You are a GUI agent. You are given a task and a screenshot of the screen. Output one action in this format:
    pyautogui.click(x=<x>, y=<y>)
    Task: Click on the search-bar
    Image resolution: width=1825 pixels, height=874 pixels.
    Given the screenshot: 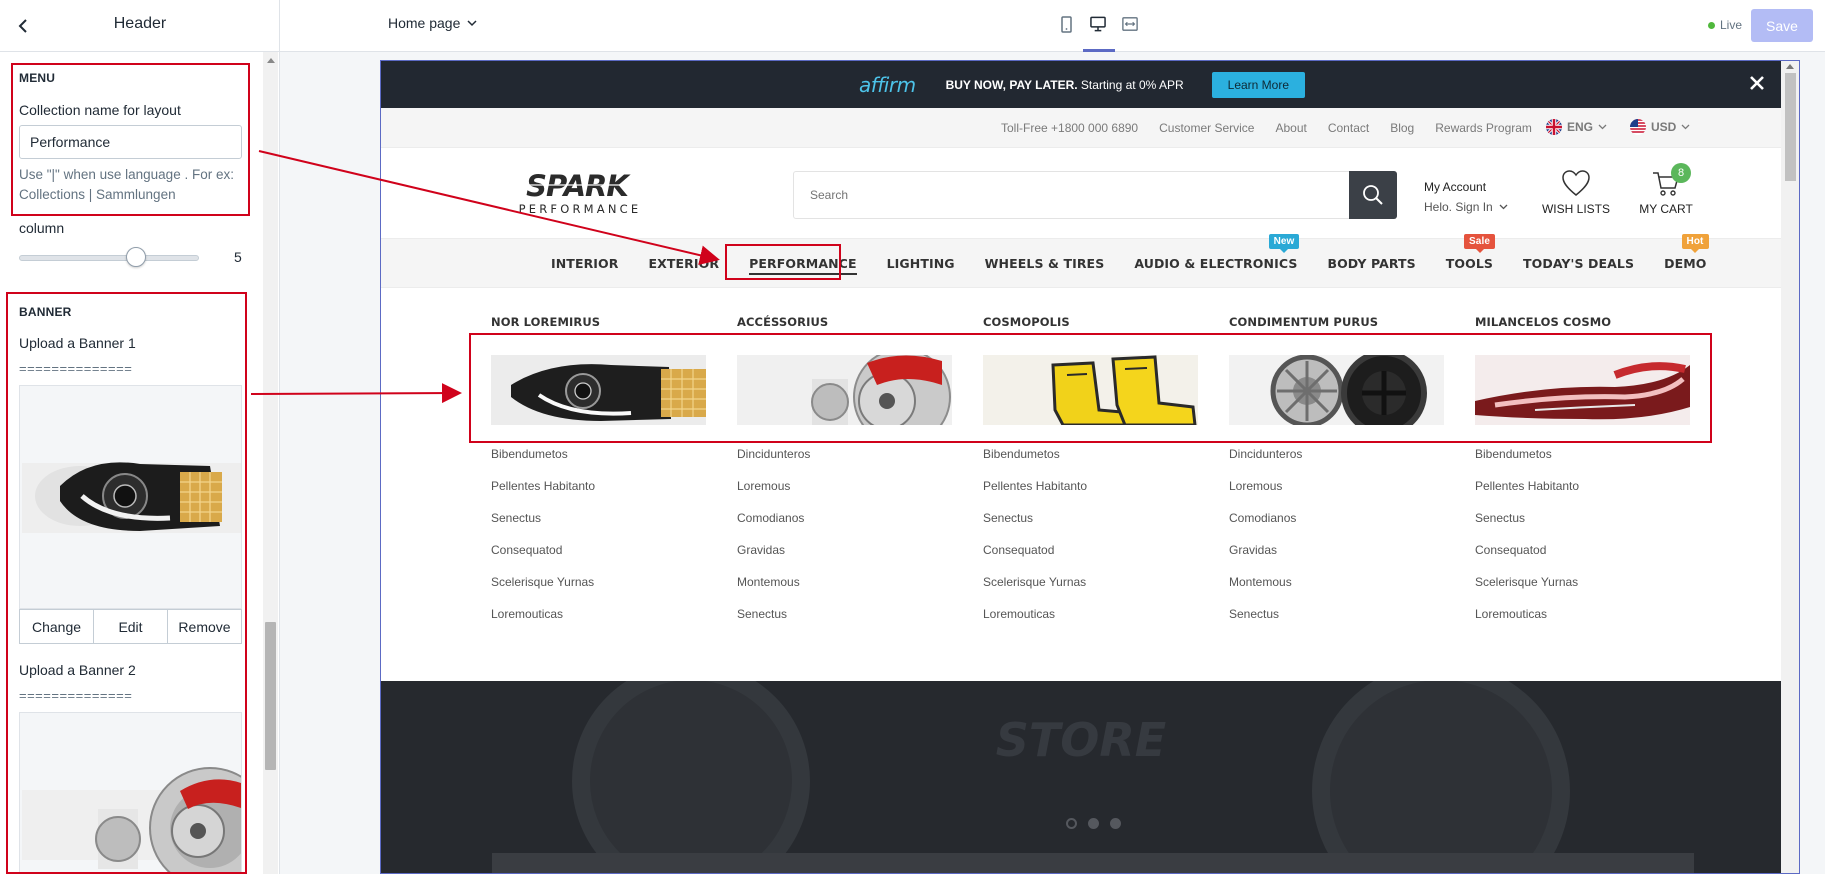 What is the action you would take?
    pyautogui.click(x=1095, y=195)
    